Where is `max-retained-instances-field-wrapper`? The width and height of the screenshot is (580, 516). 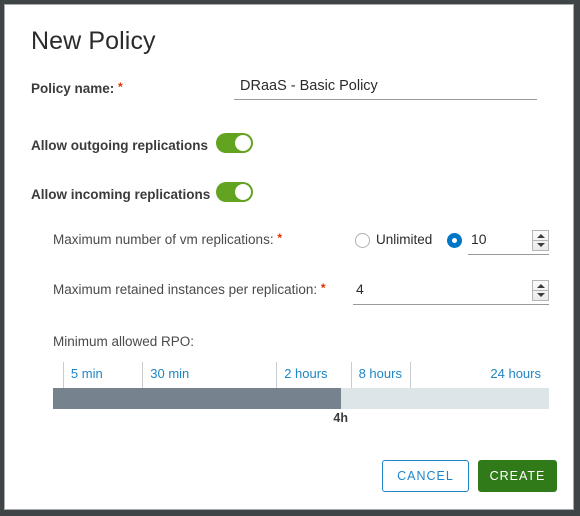 max-retained-instances-field-wrapper is located at coordinates (451, 292).